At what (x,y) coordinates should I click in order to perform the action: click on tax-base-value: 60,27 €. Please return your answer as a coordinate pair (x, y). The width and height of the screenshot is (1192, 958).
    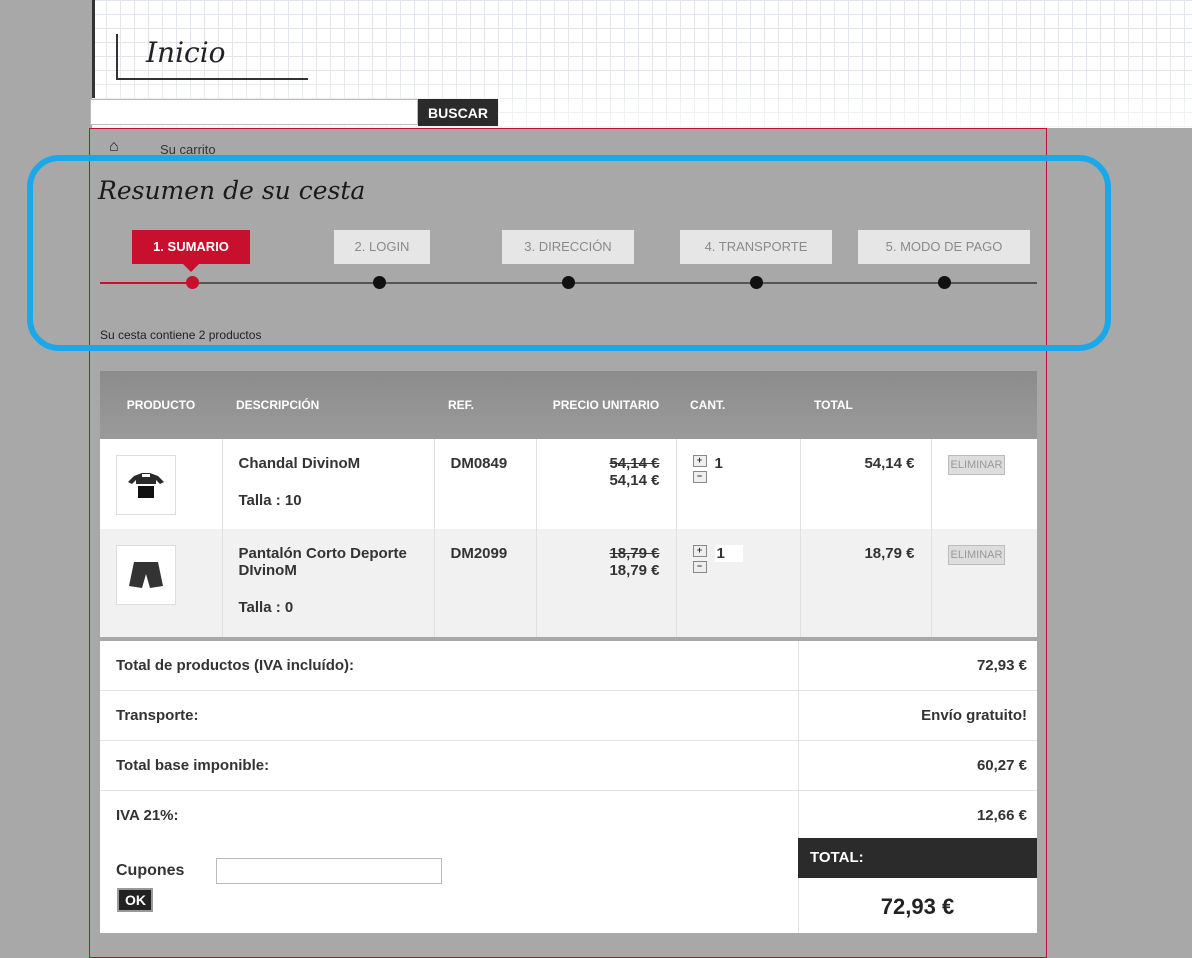
    Looking at the image, I should click on (1001, 765).